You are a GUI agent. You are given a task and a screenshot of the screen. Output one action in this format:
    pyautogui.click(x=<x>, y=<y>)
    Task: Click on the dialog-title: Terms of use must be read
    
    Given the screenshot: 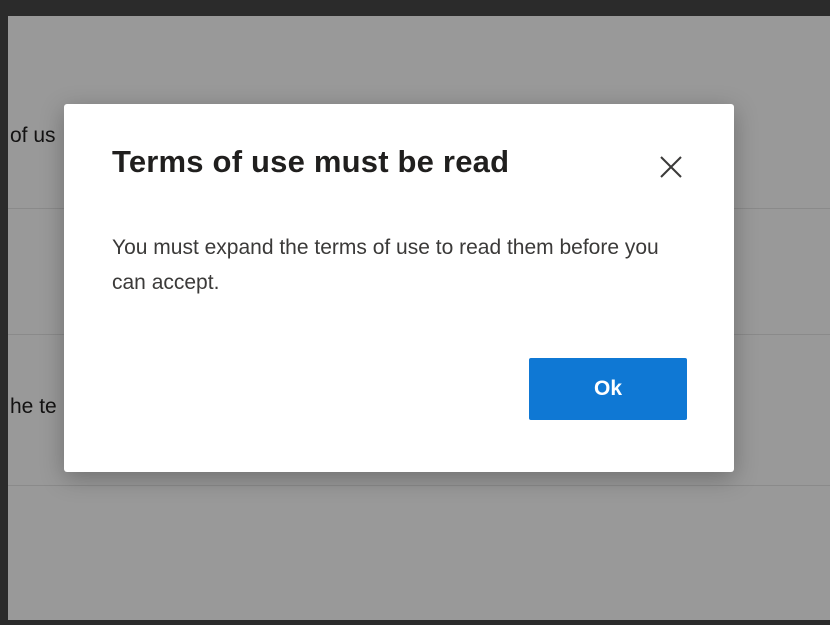 What is the action you would take?
    pyautogui.click(x=311, y=161)
    